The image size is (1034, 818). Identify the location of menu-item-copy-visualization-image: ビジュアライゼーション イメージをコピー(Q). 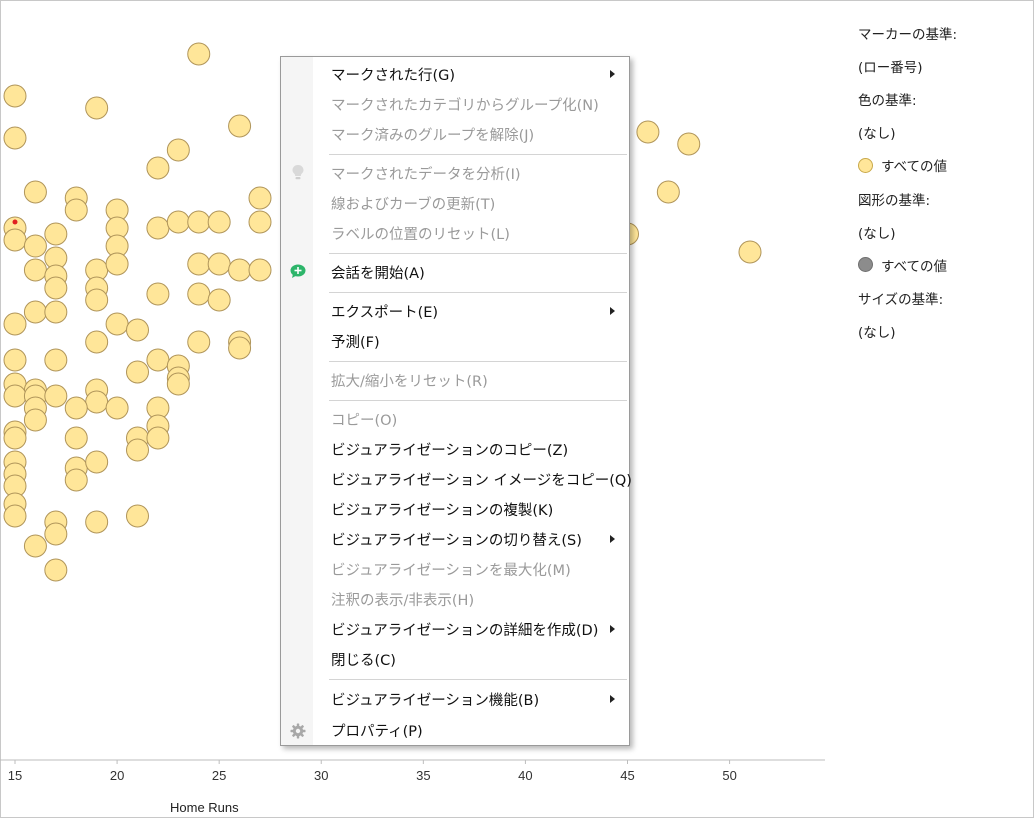
(472, 479).